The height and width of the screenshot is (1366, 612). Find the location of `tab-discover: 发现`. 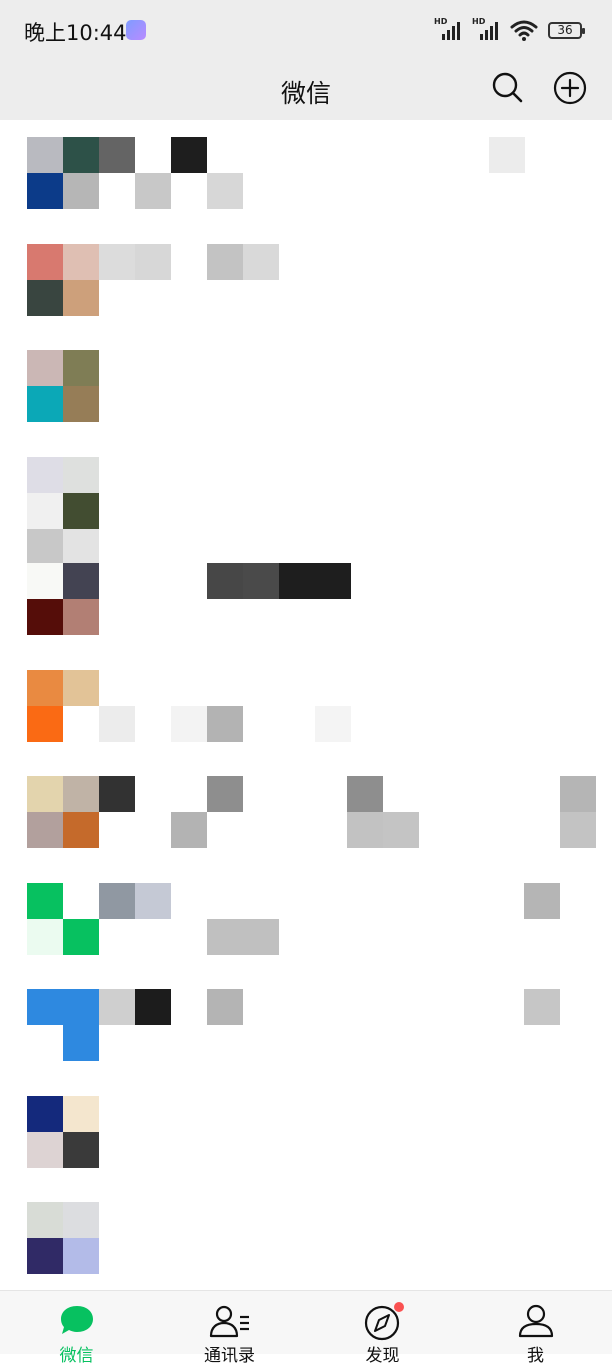

tab-discover: 发现 is located at coordinates (382, 1328).